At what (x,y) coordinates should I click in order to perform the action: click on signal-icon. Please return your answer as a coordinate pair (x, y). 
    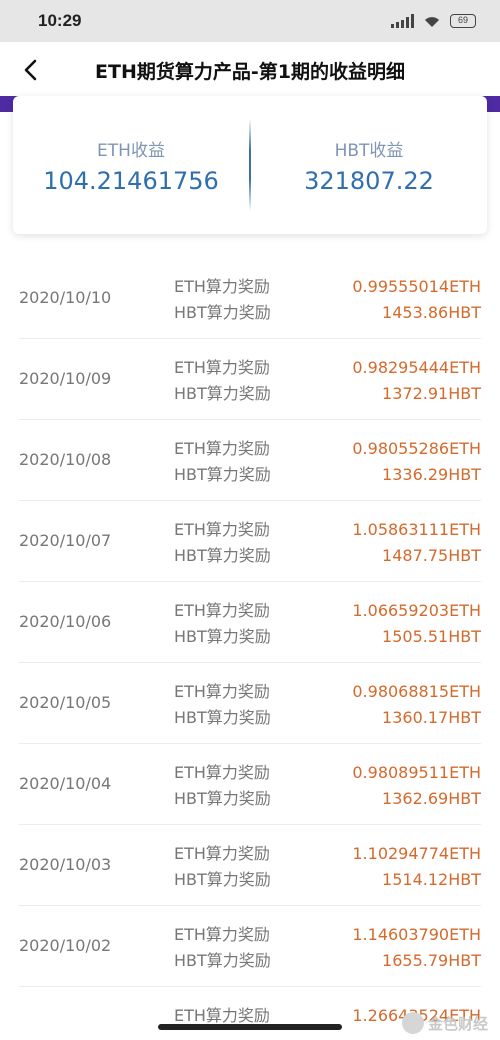
    Looking at the image, I should click on (402, 21).